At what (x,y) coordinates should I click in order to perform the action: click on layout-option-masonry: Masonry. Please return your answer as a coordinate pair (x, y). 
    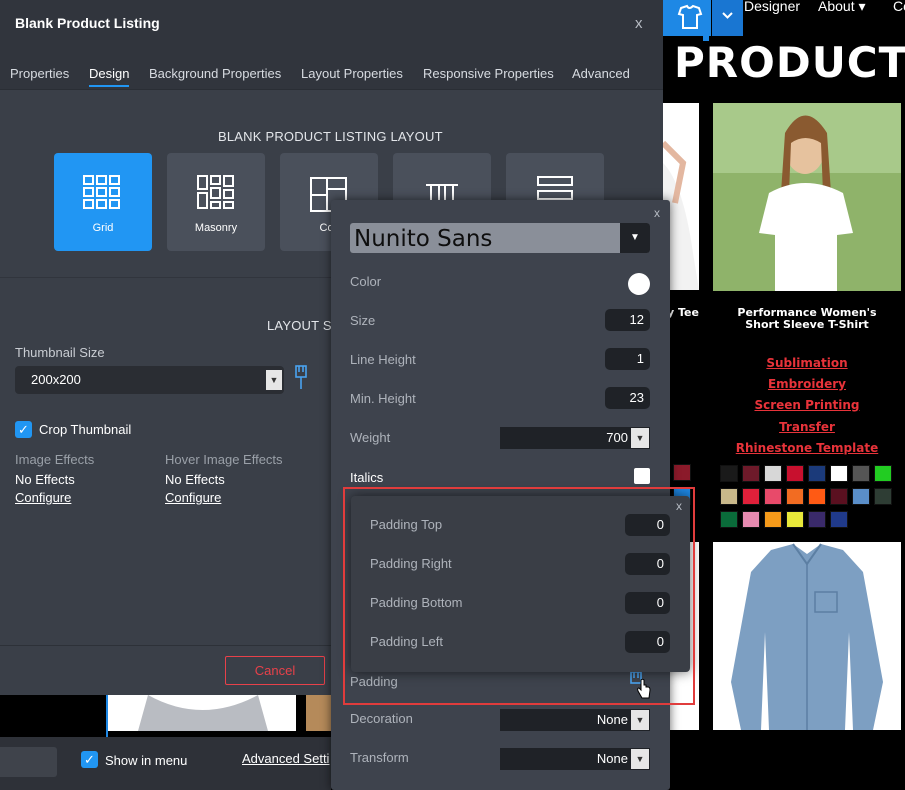
    Looking at the image, I should click on (216, 202).